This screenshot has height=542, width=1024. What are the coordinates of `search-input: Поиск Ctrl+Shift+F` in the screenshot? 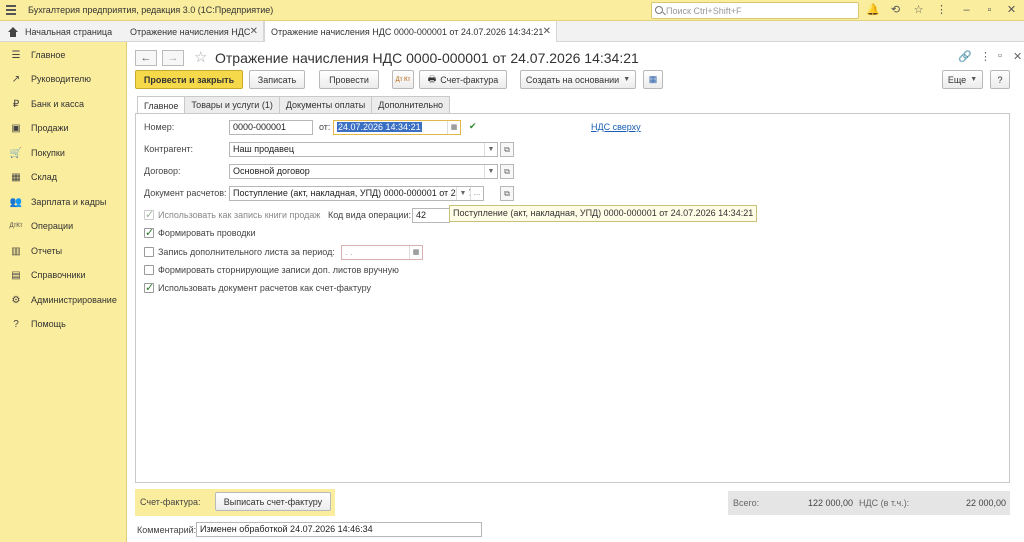 It's located at (755, 10).